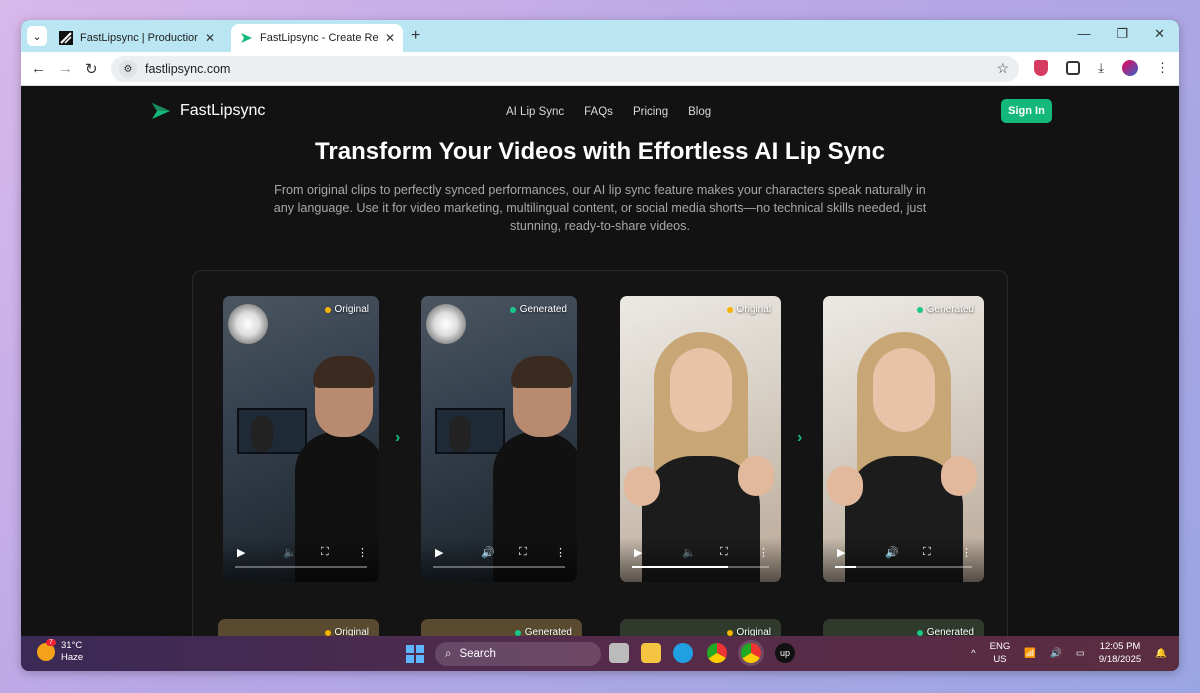 This screenshot has height=693, width=1200. I want to click on minimize-icon: —, so click(1083, 34).